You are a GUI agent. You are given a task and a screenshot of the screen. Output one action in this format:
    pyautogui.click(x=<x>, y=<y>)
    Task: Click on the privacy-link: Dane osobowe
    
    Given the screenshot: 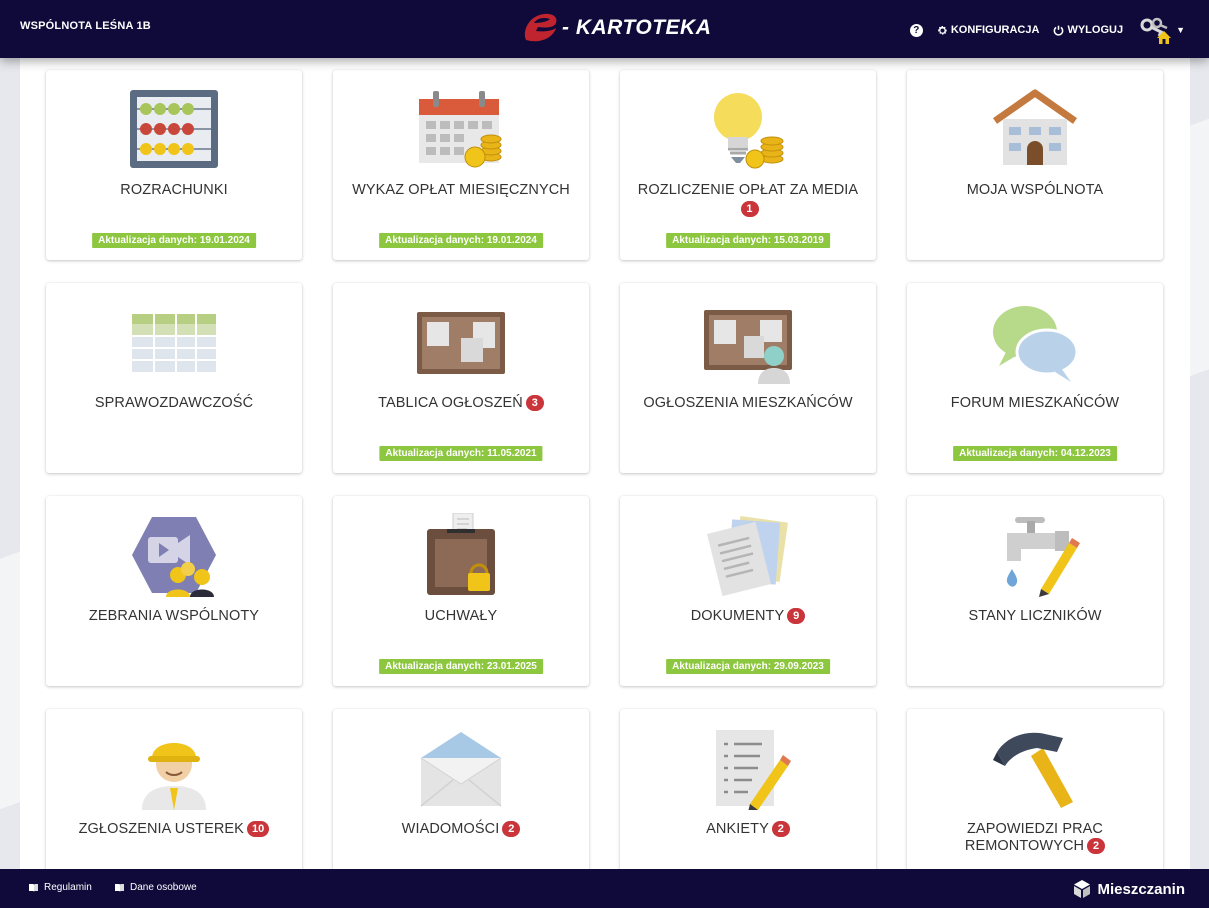 What is the action you would take?
    pyautogui.click(x=155, y=887)
    